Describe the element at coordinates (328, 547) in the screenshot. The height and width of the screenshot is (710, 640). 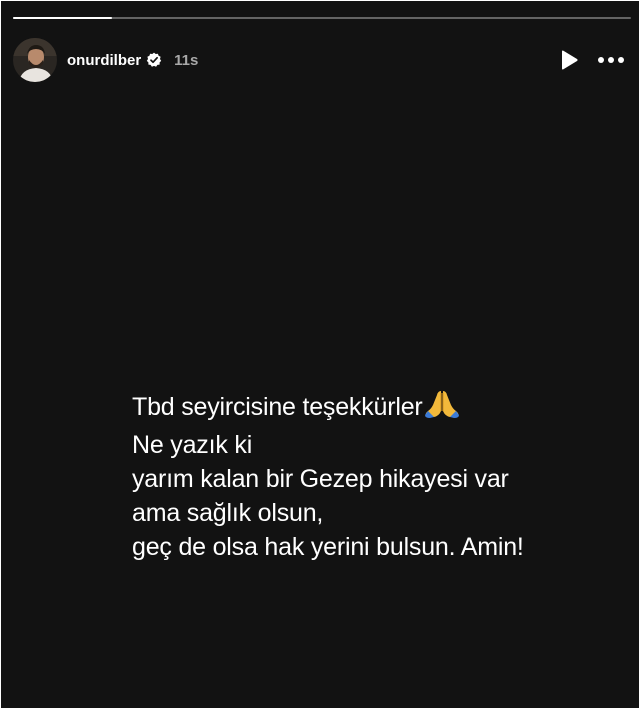
I see `caption-line-5: geç de olsa hak yerini bulsun. Amin!` at that location.